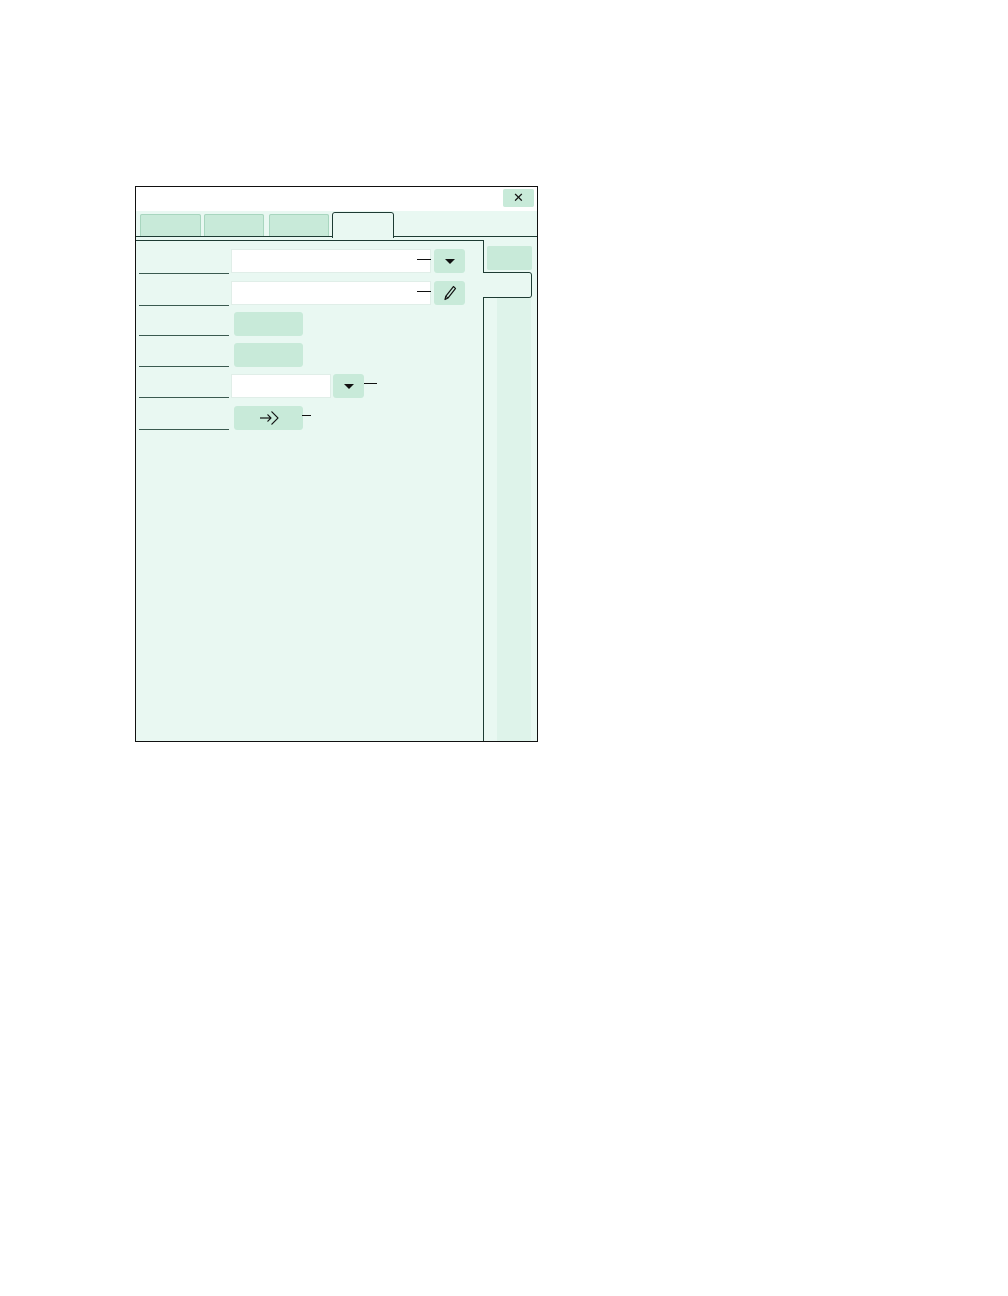  What do you see at coordinates (184, 262) in the screenshot?
I see `row-1-label` at bounding box center [184, 262].